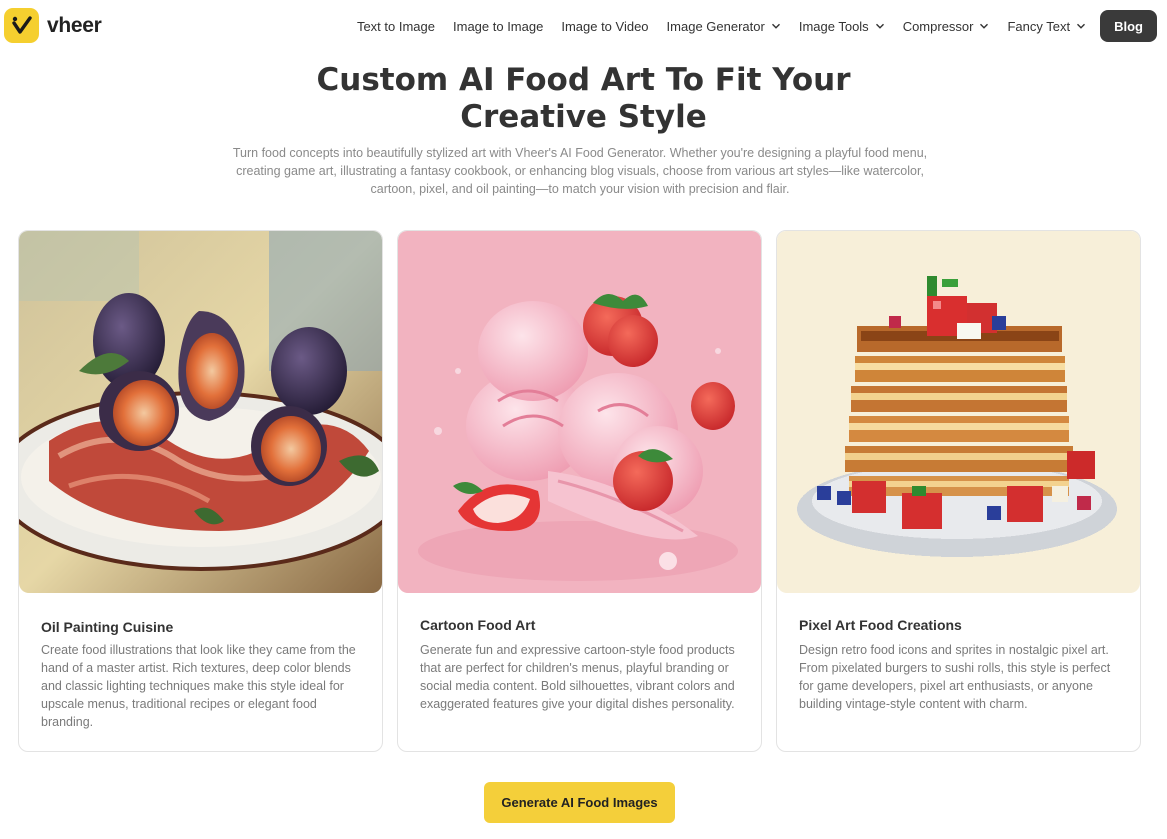 The height and width of the screenshot is (839, 1167). I want to click on blog-button: Blog, so click(1128, 26).